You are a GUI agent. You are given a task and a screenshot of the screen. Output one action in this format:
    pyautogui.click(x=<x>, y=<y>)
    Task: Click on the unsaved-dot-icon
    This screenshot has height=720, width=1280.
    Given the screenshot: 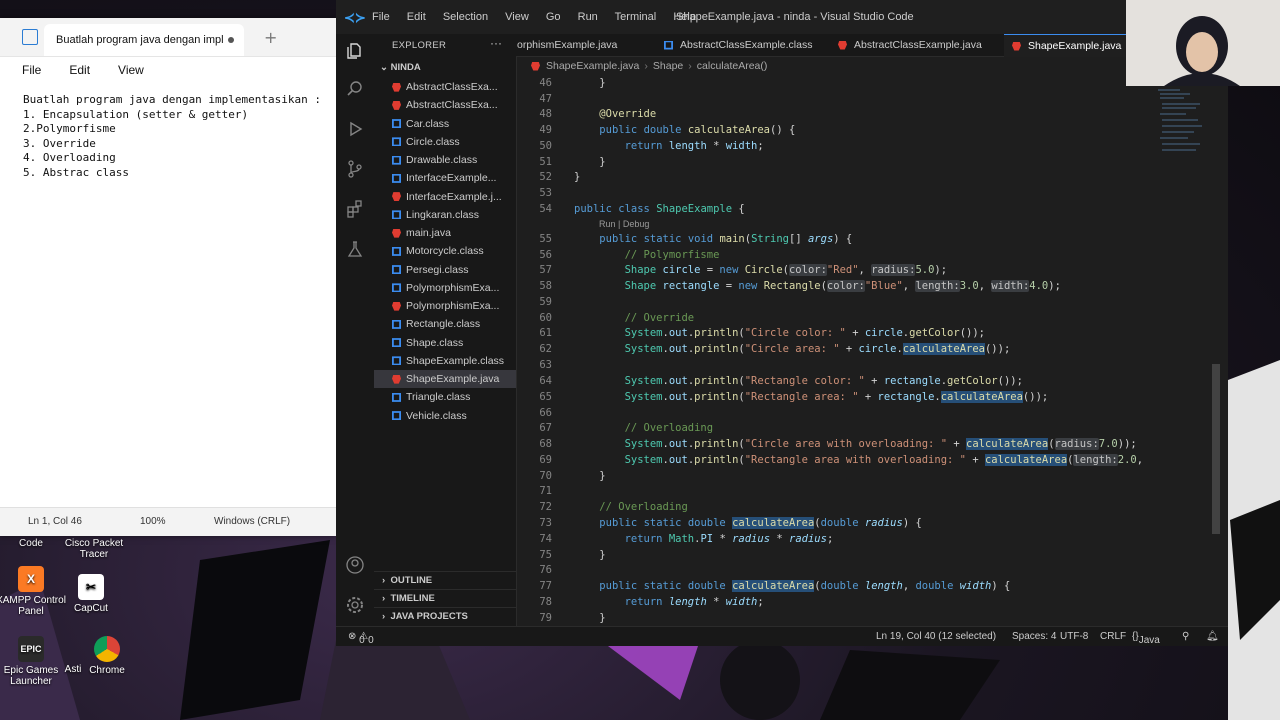 What is the action you would take?
    pyautogui.click(x=231, y=40)
    